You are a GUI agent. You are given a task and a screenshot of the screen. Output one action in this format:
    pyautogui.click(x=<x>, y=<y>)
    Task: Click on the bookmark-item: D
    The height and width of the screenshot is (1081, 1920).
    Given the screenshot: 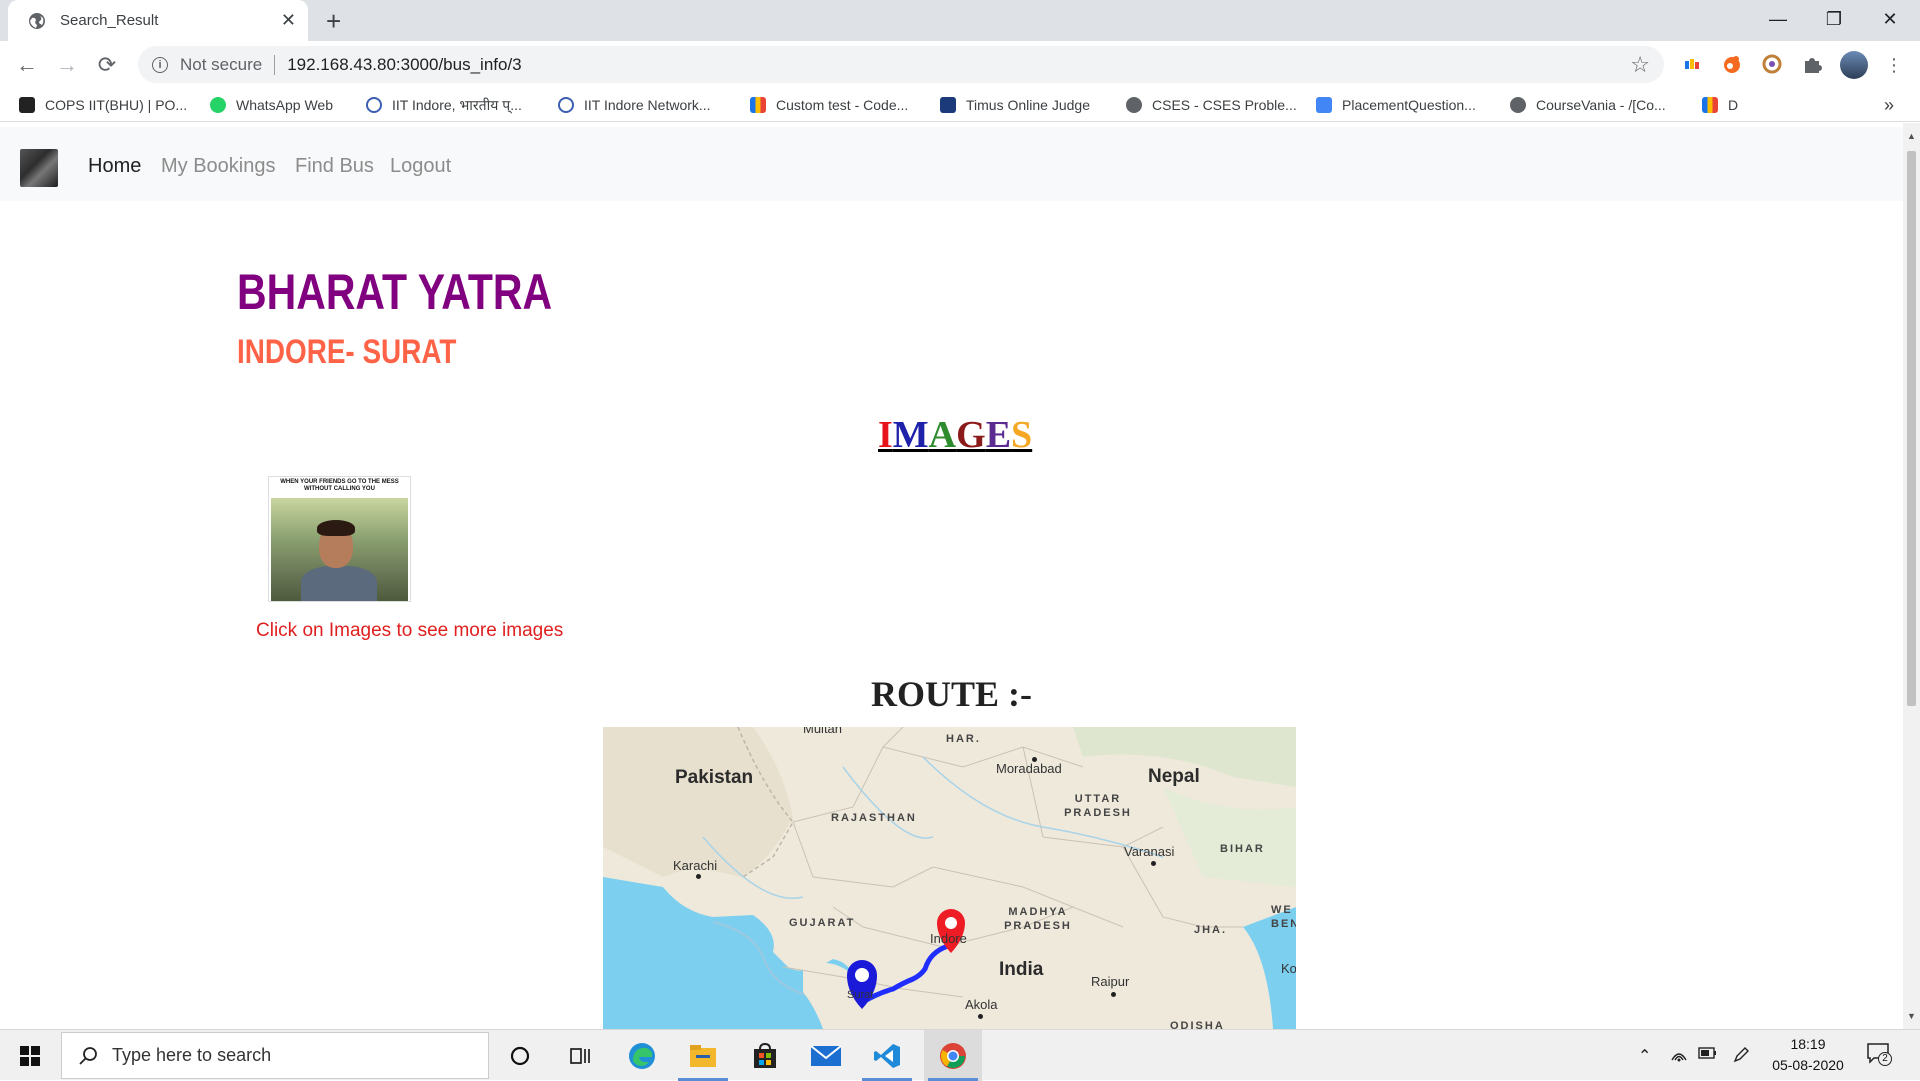 What is the action you would take?
    pyautogui.click(x=1720, y=105)
    